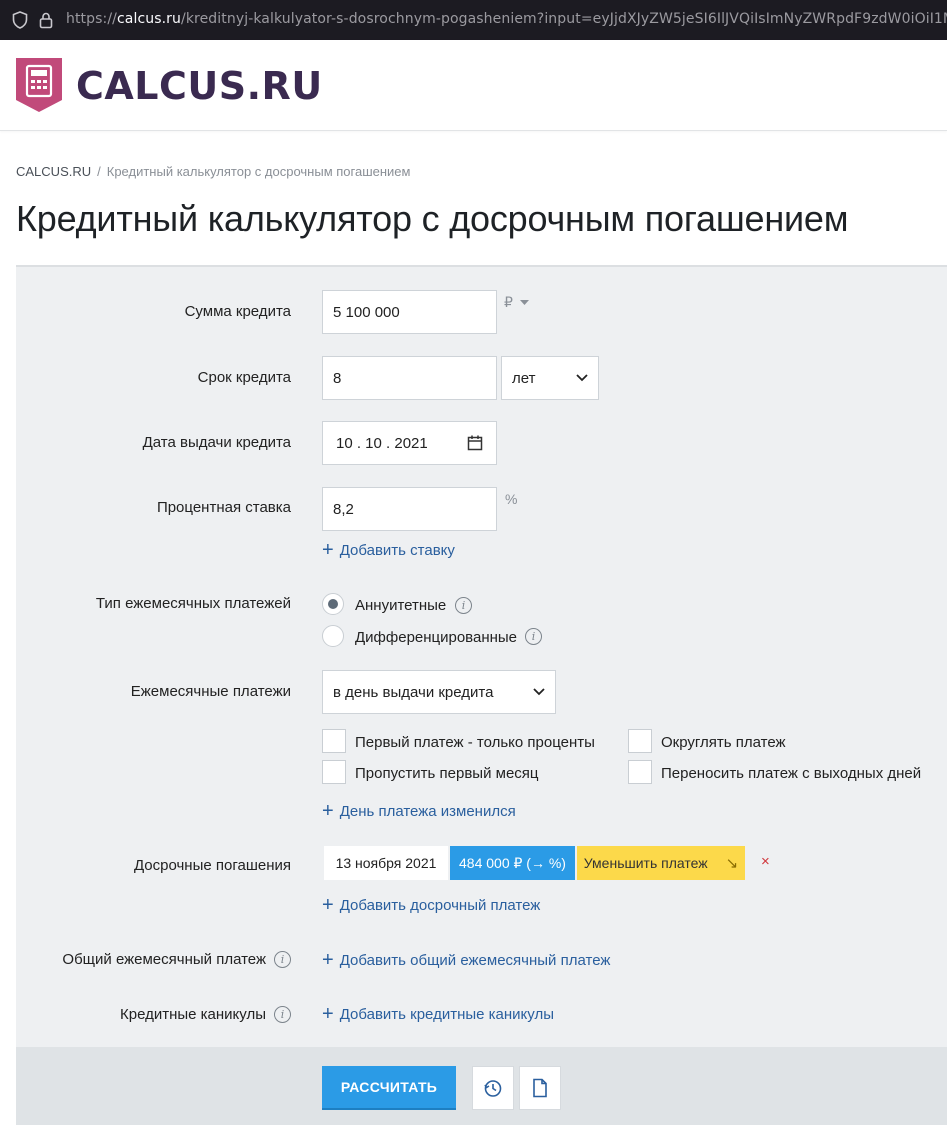 The image size is (947, 1125). I want to click on checkbox-round-payment-label: Округлять платеж, so click(723, 742).